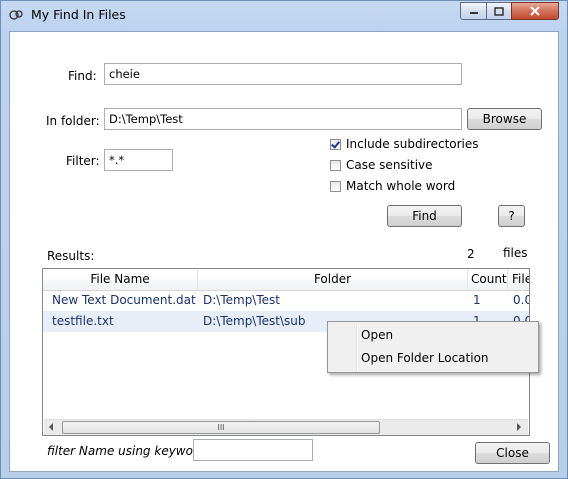  Describe the element at coordinates (512, 453) in the screenshot. I see `close-button: Close` at that location.